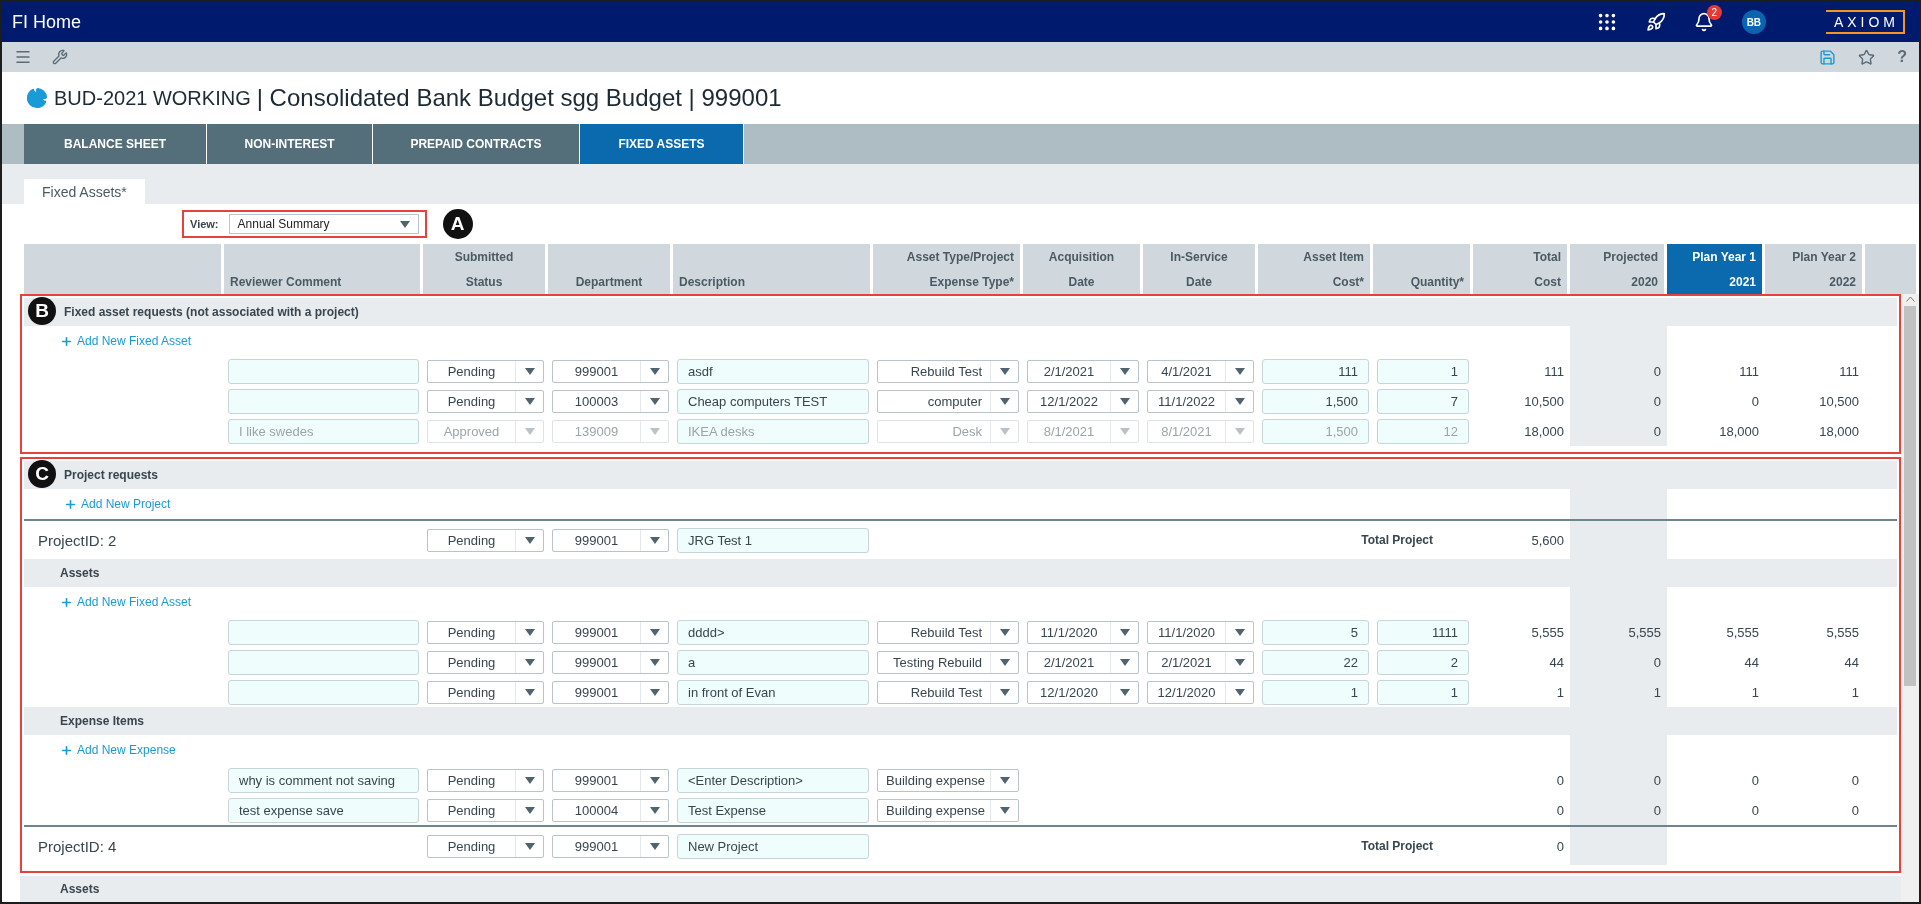  Describe the element at coordinates (1839, 401) in the screenshot. I see `amount: 10,500` at that location.